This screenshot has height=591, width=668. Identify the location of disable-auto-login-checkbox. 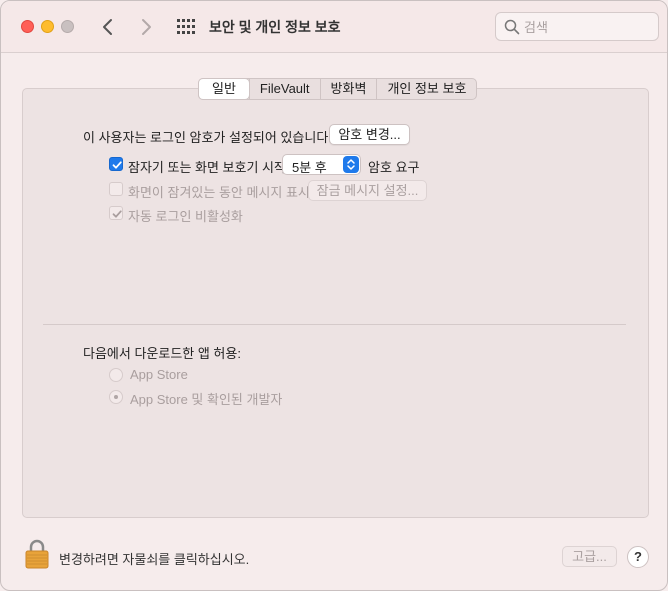
(116, 213).